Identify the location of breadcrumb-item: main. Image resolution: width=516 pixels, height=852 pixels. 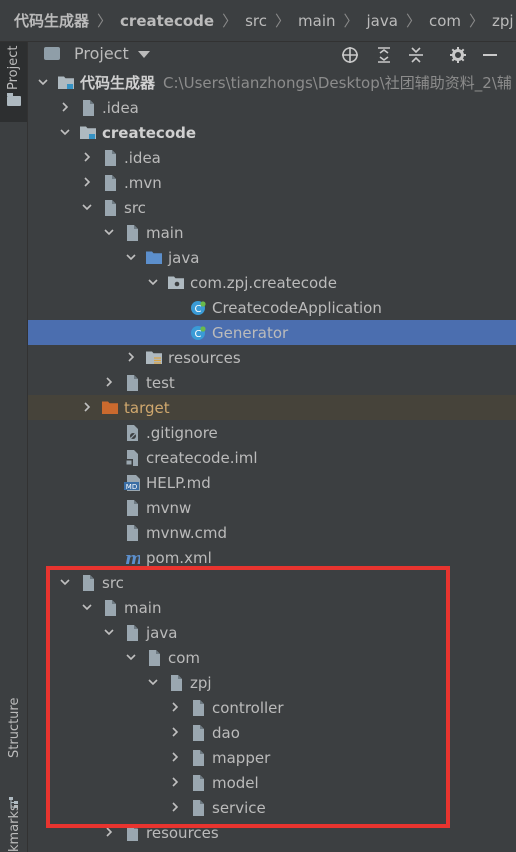
(316, 21).